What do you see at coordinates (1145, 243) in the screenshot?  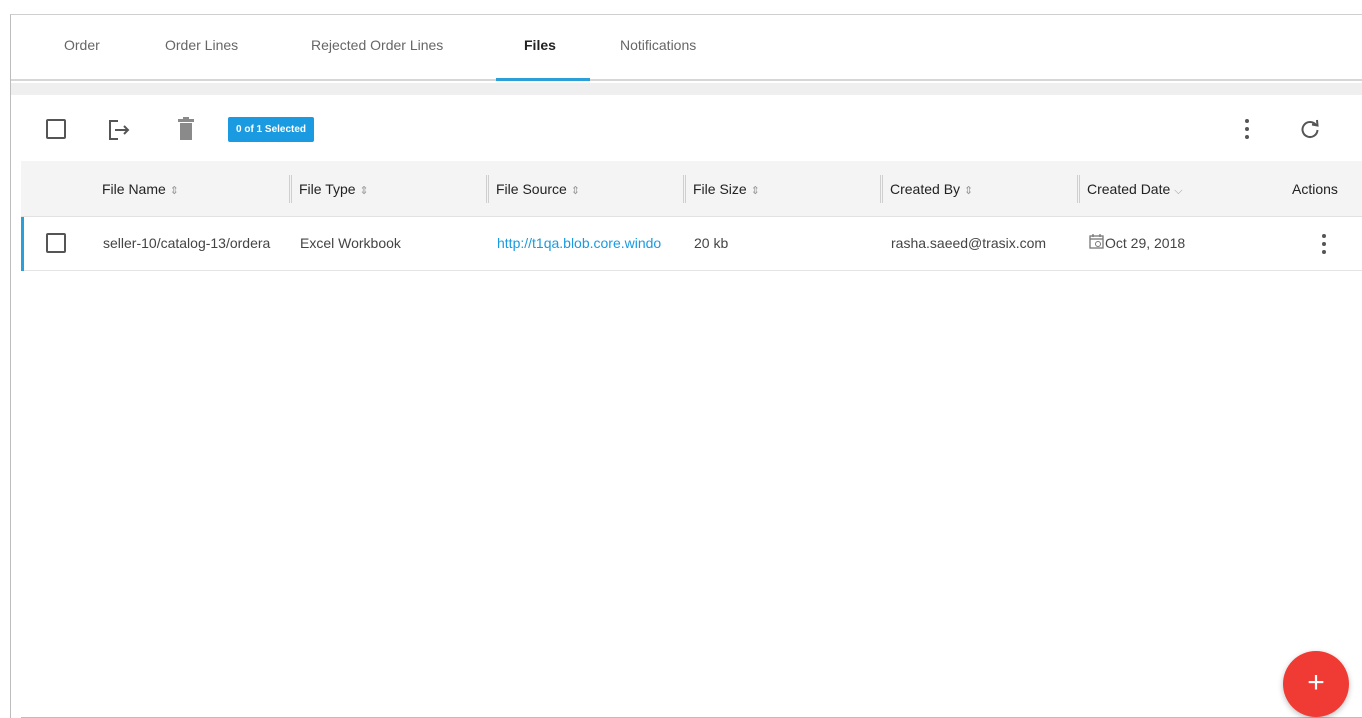 I see `cell-created-date: Oct 29, 2018` at bounding box center [1145, 243].